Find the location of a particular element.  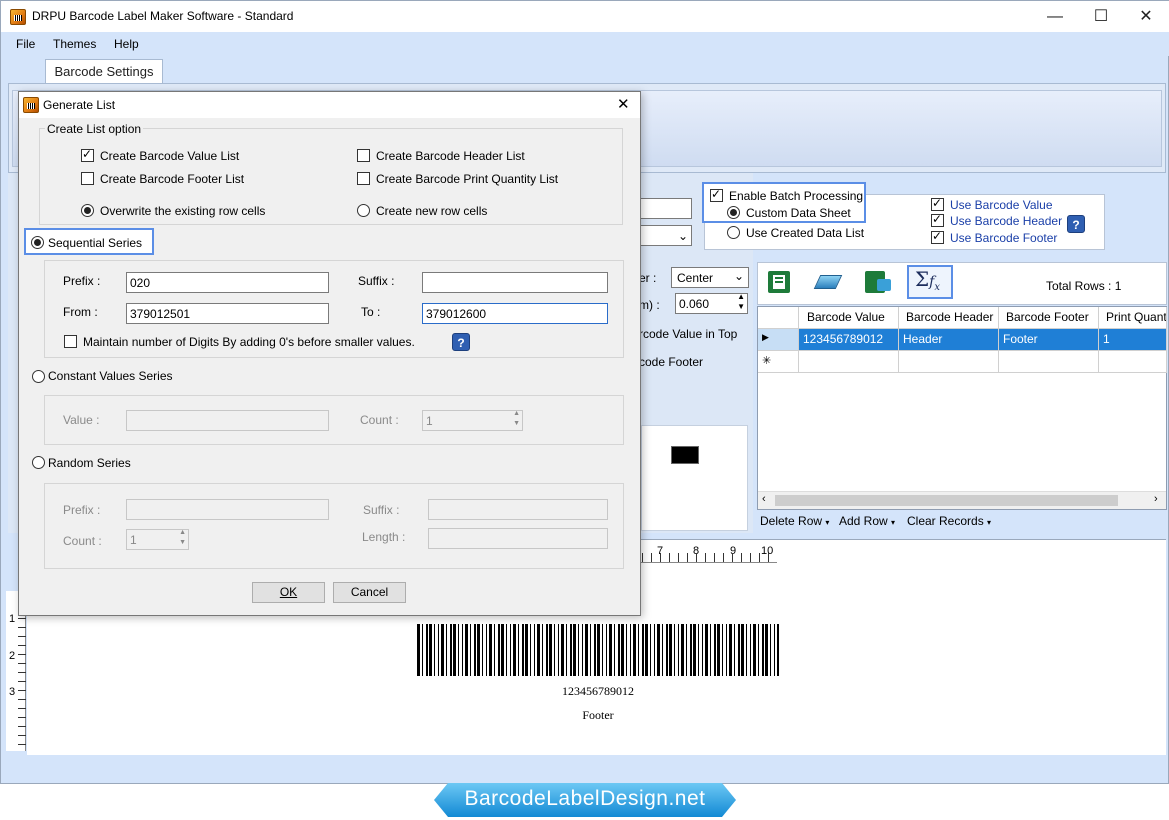

add-row-label: Add Row is located at coordinates (863, 521).